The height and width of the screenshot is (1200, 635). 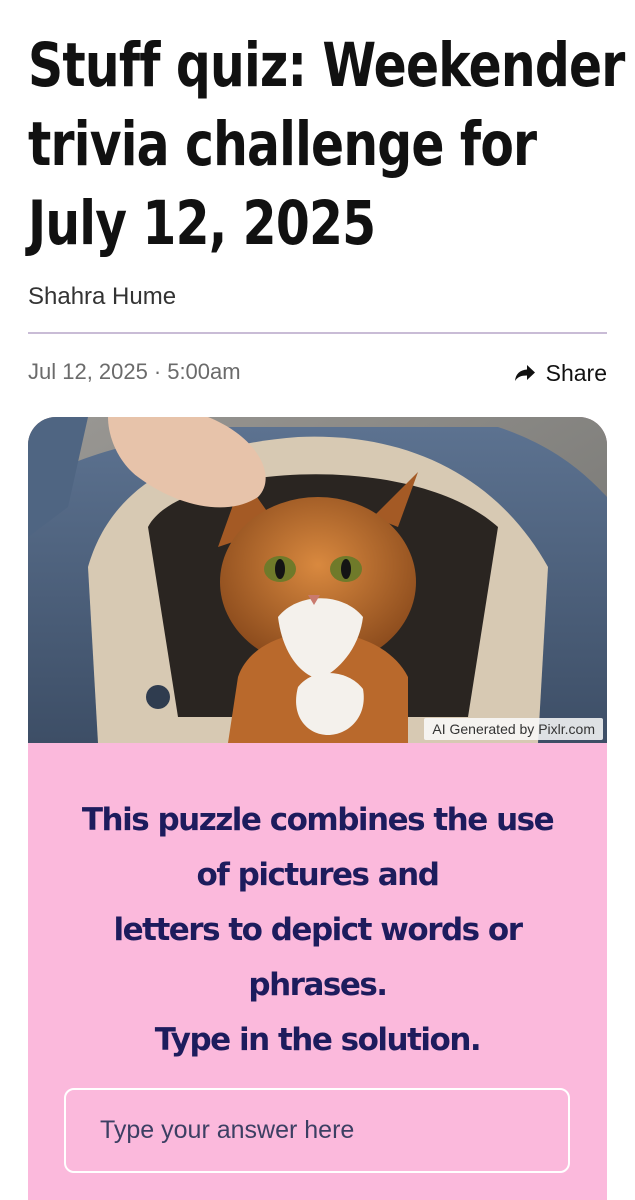 I want to click on instruction-line: of pictures and, so click(x=318, y=875).